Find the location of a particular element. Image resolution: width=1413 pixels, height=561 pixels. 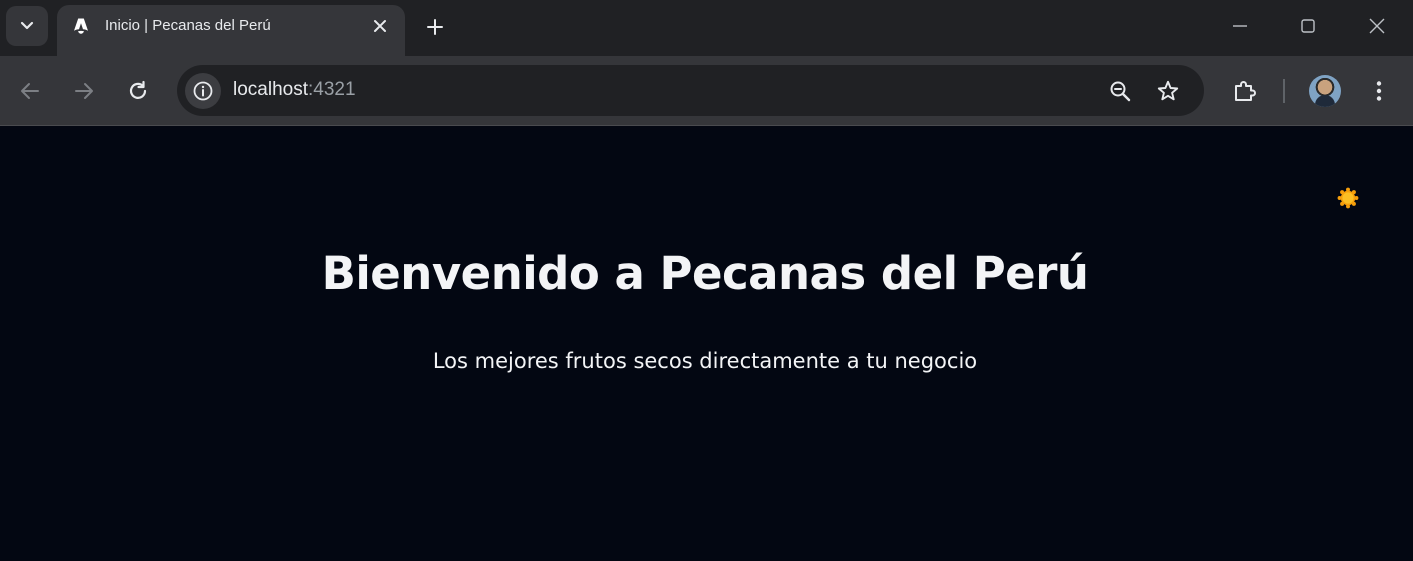

back-button is located at coordinates (30, 91).